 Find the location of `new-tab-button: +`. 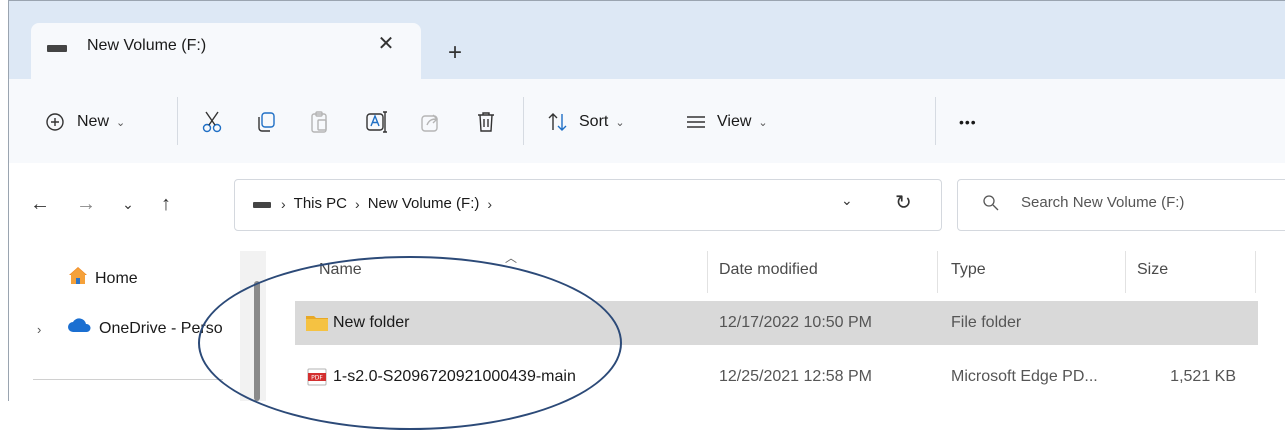

new-tab-button: + is located at coordinates (455, 53).